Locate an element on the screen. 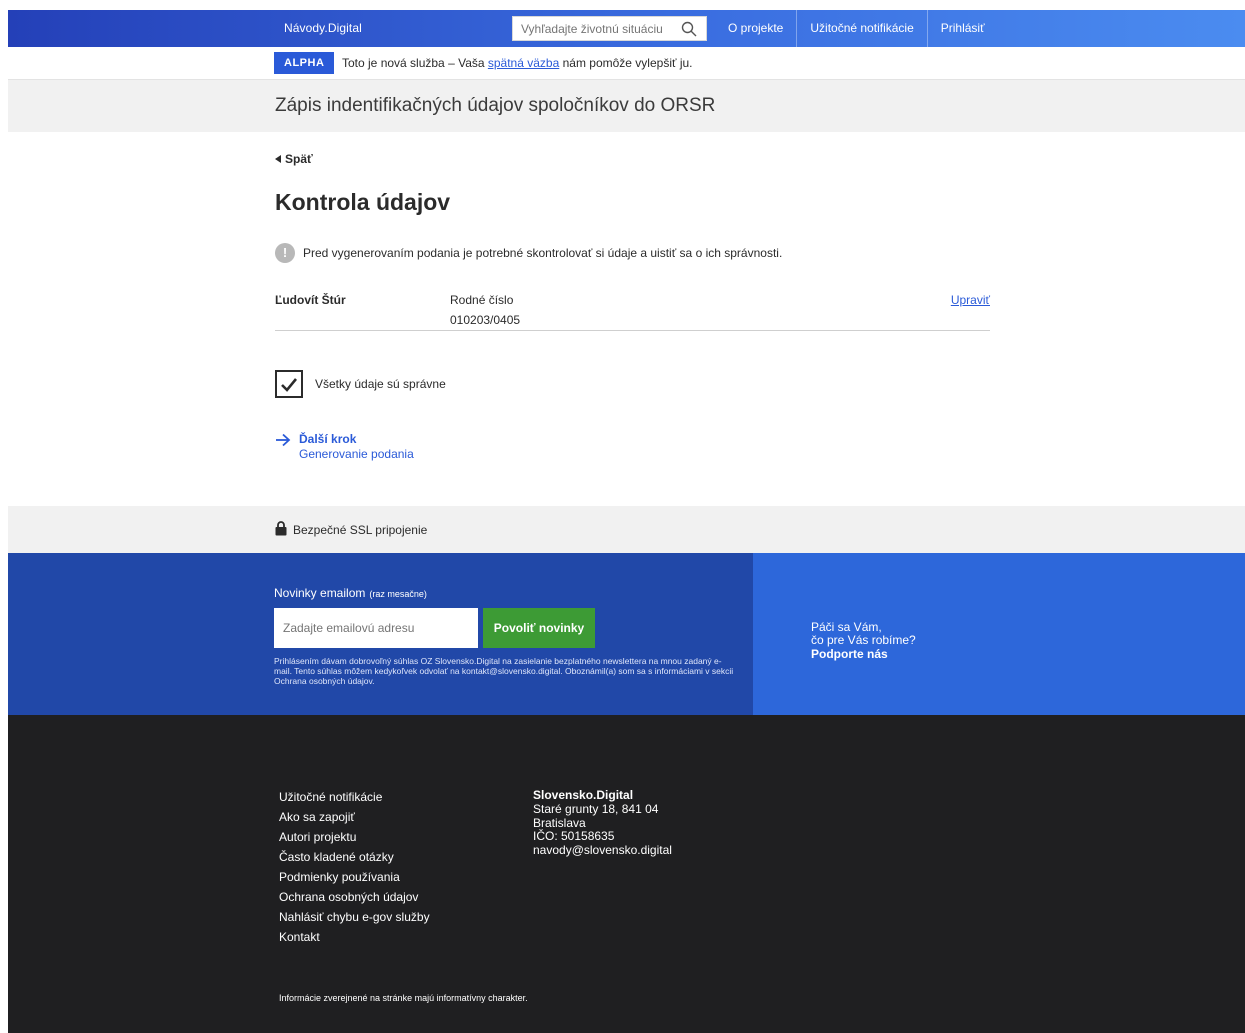  birth-number-value: 010203/0405 is located at coordinates (485, 320).